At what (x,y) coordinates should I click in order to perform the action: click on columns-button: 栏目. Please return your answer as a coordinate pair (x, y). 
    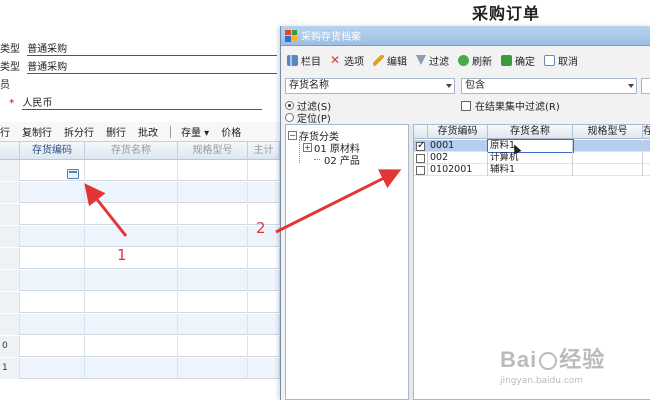
    Looking at the image, I should click on (304, 60).